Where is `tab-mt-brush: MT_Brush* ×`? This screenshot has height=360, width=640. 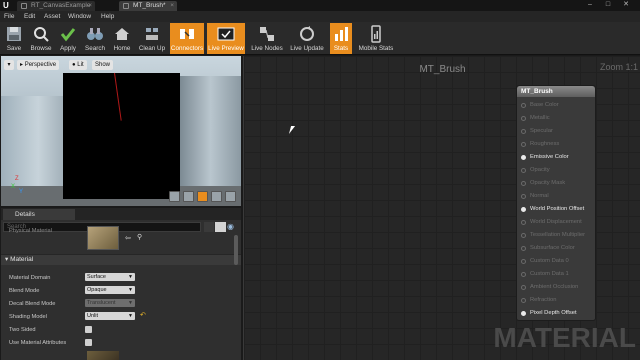 tab-mt-brush: MT_Brush* × is located at coordinates (148, 6).